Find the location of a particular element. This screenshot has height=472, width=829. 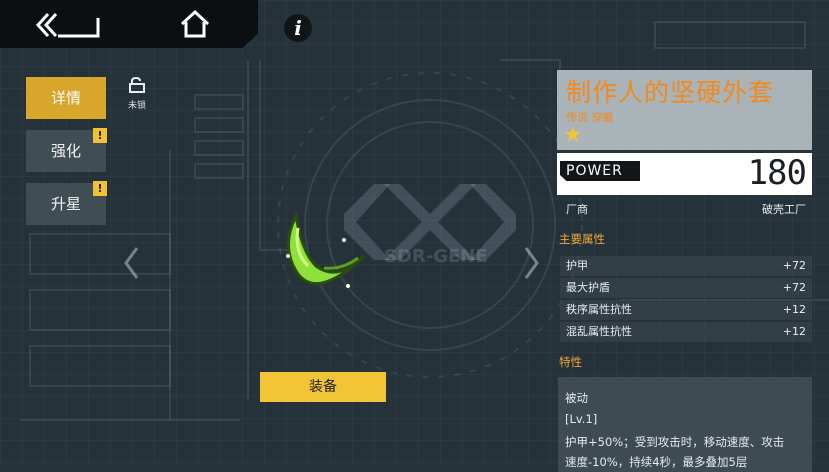

main-attributes-title: 主要属性 is located at coordinates (582, 239).